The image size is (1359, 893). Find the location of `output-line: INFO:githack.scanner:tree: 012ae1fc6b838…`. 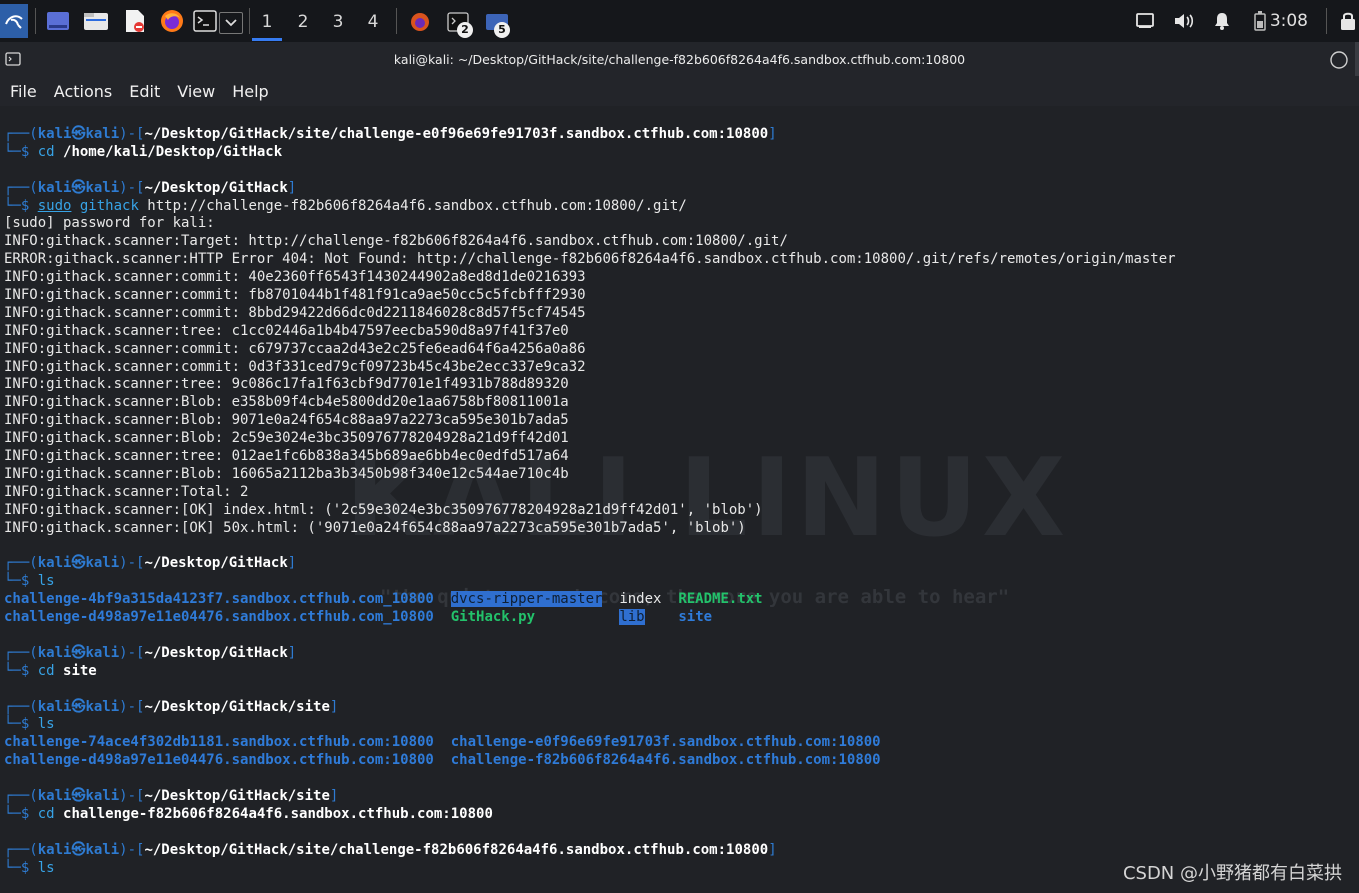

output-line: INFO:githack.scanner:tree: 012ae1fc6b838… is located at coordinates (286, 456).